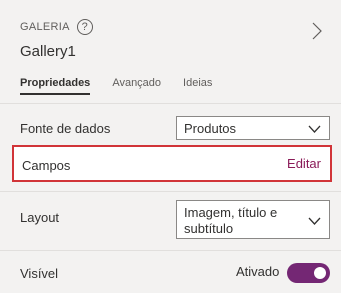  What do you see at coordinates (209, 228) in the screenshot?
I see `layout-value-line2: subtítulo` at bounding box center [209, 228].